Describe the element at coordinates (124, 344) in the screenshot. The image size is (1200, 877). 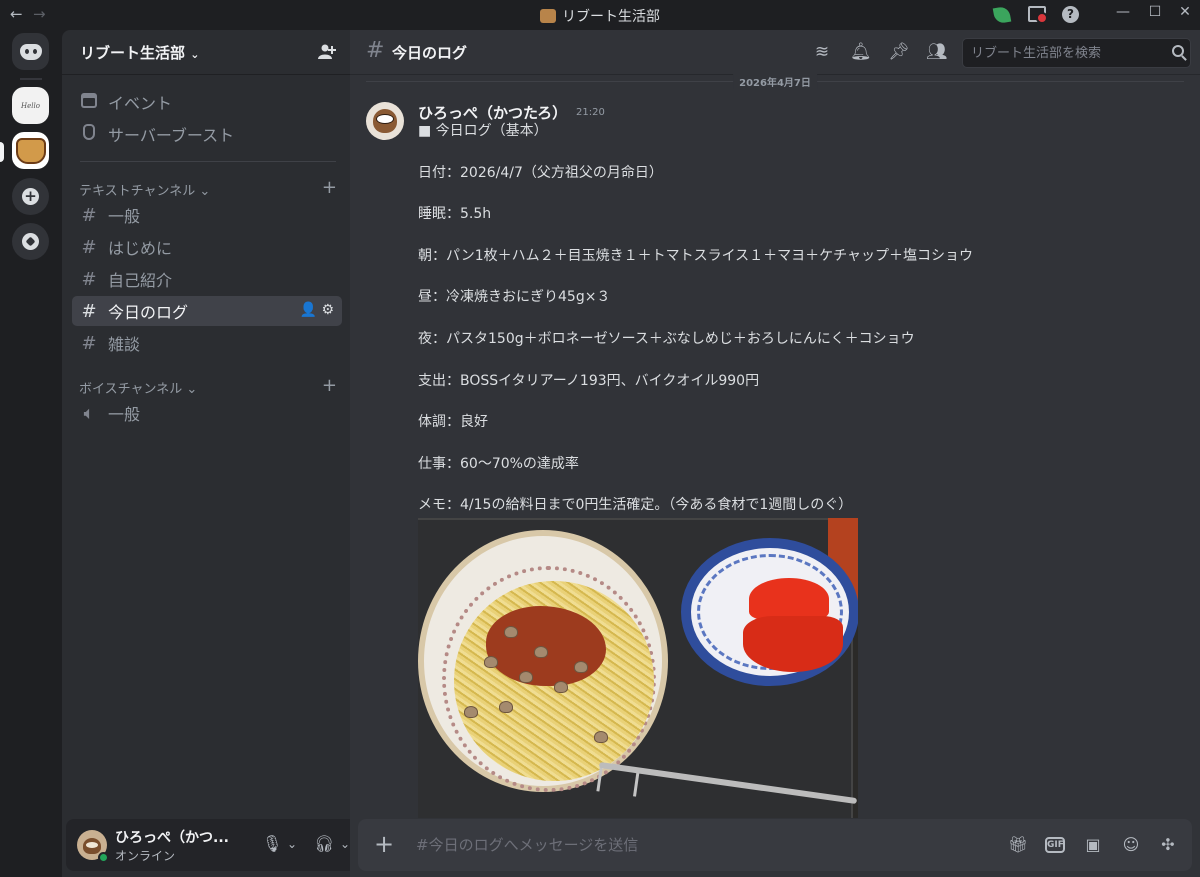
I see `channel-label: 雑談` at that location.